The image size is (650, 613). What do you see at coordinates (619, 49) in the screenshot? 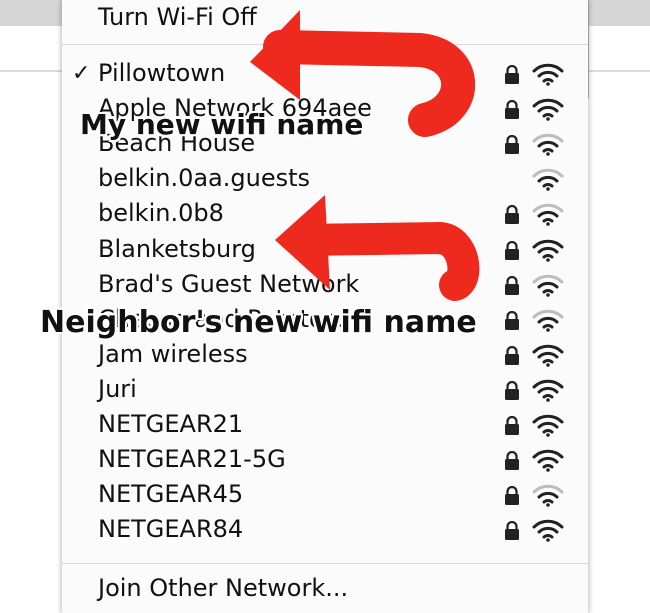
I see `background-window-right` at bounding box center [619, 49].